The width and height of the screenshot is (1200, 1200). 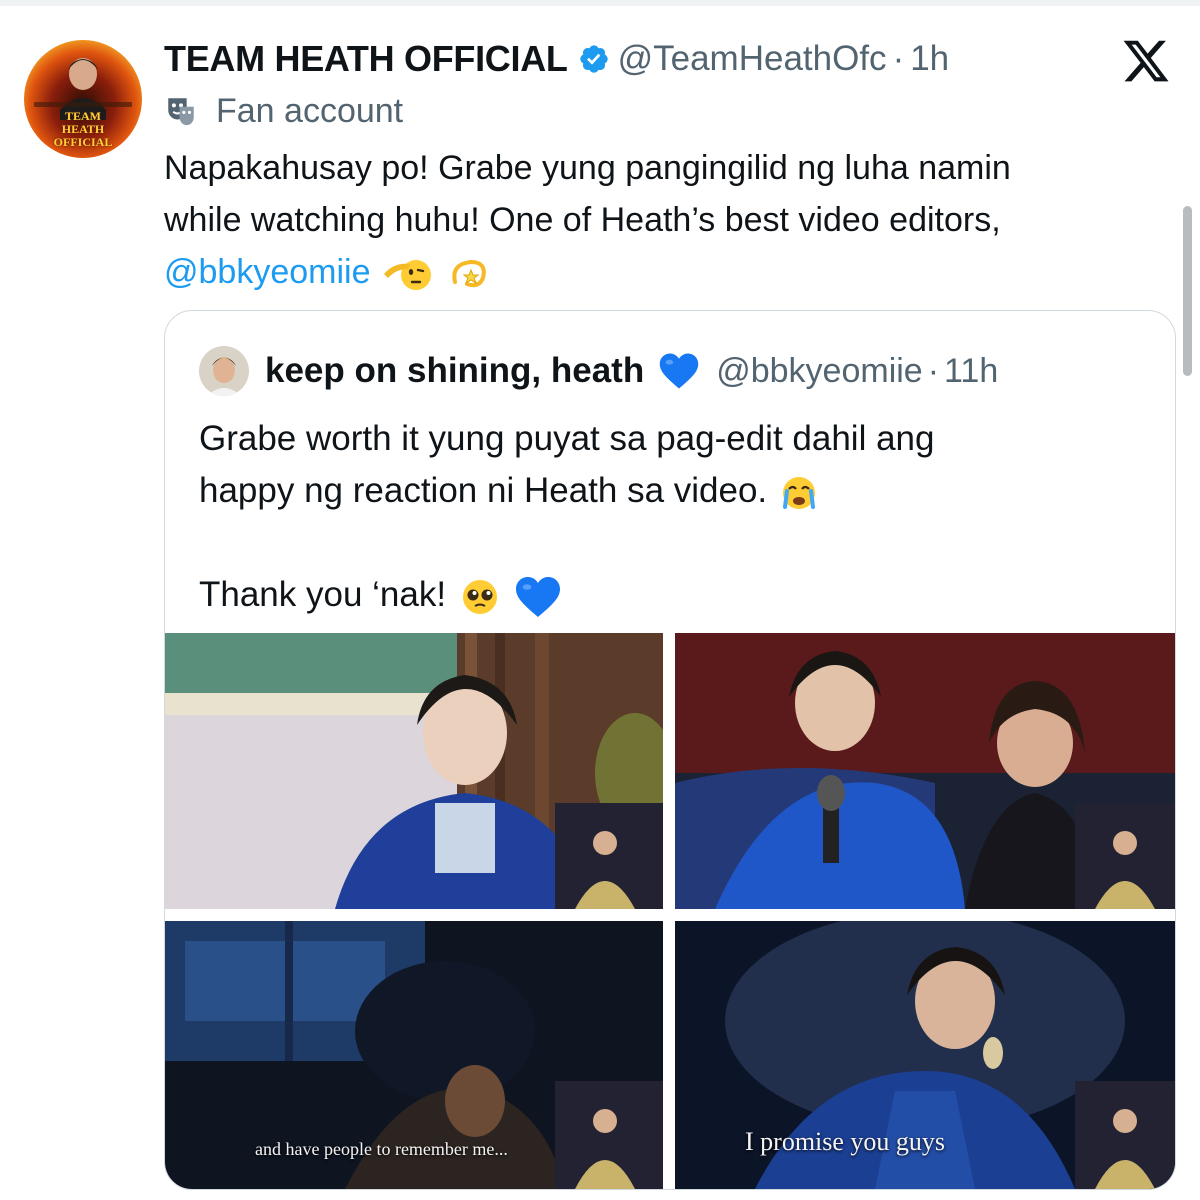 I want to click on quoted-avatar-image, so click(x=224, y=371).